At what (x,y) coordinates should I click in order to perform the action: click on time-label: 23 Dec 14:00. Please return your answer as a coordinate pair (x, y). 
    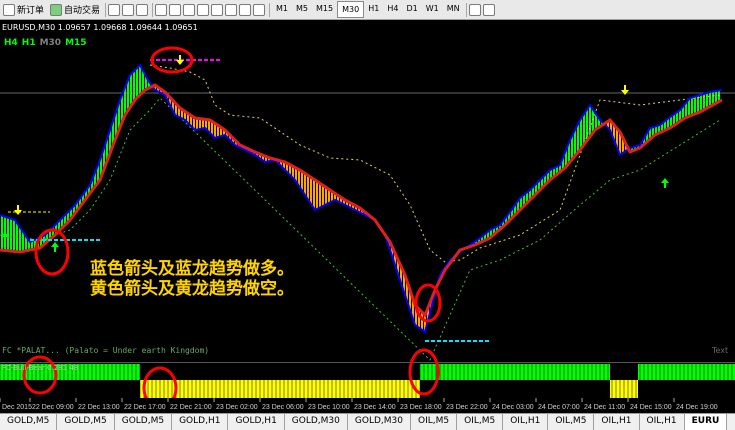
    Looking at the image, I should click on (375, 407).